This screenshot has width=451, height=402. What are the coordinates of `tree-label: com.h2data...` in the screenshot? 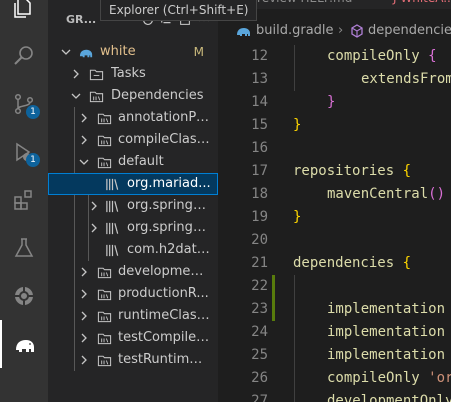 It's located at (168, 249).